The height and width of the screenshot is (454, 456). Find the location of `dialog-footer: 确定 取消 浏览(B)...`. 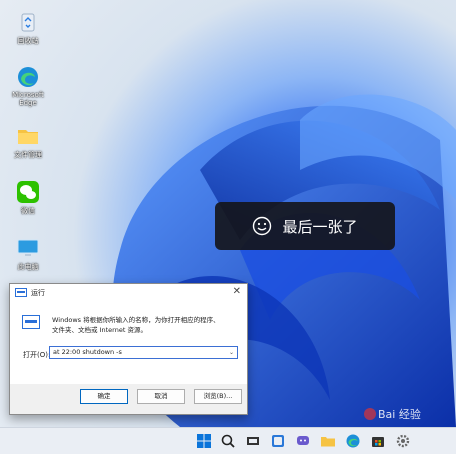

dialog-footer: 确定 取消 浏览(B)... is located at coordinates (128, 399).